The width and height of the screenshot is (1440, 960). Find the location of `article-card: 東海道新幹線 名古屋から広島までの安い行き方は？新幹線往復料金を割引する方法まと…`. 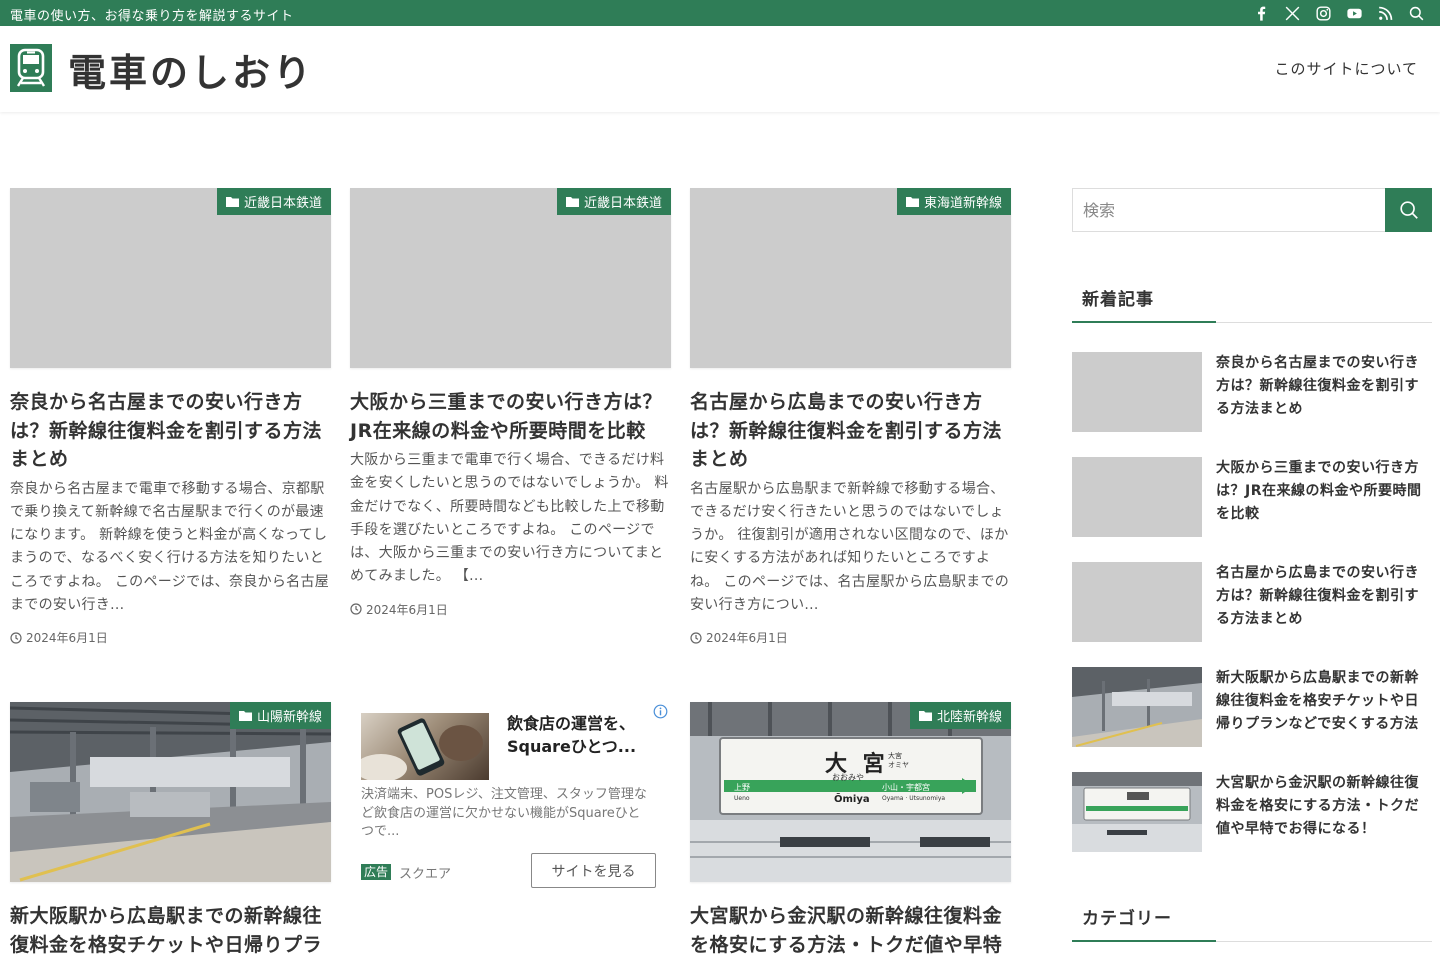

article-card: 東海道新幹線 名古屋から広島までの安い行き方は？新幹線往復料金を割引する方法まと… is located at coordinates (850, 417).